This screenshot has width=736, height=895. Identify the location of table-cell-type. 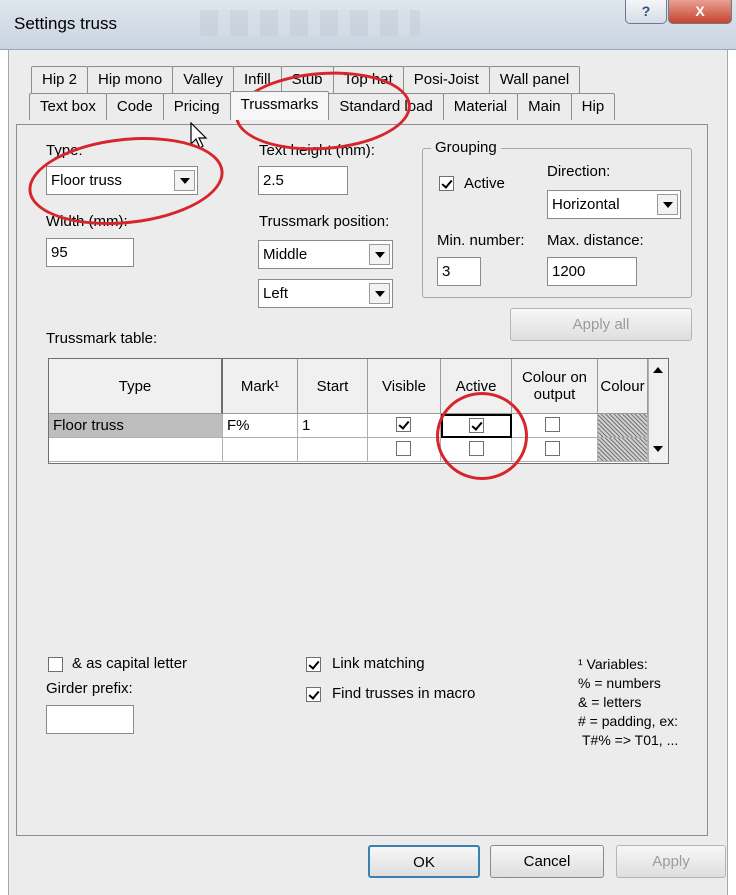
(136, 450).